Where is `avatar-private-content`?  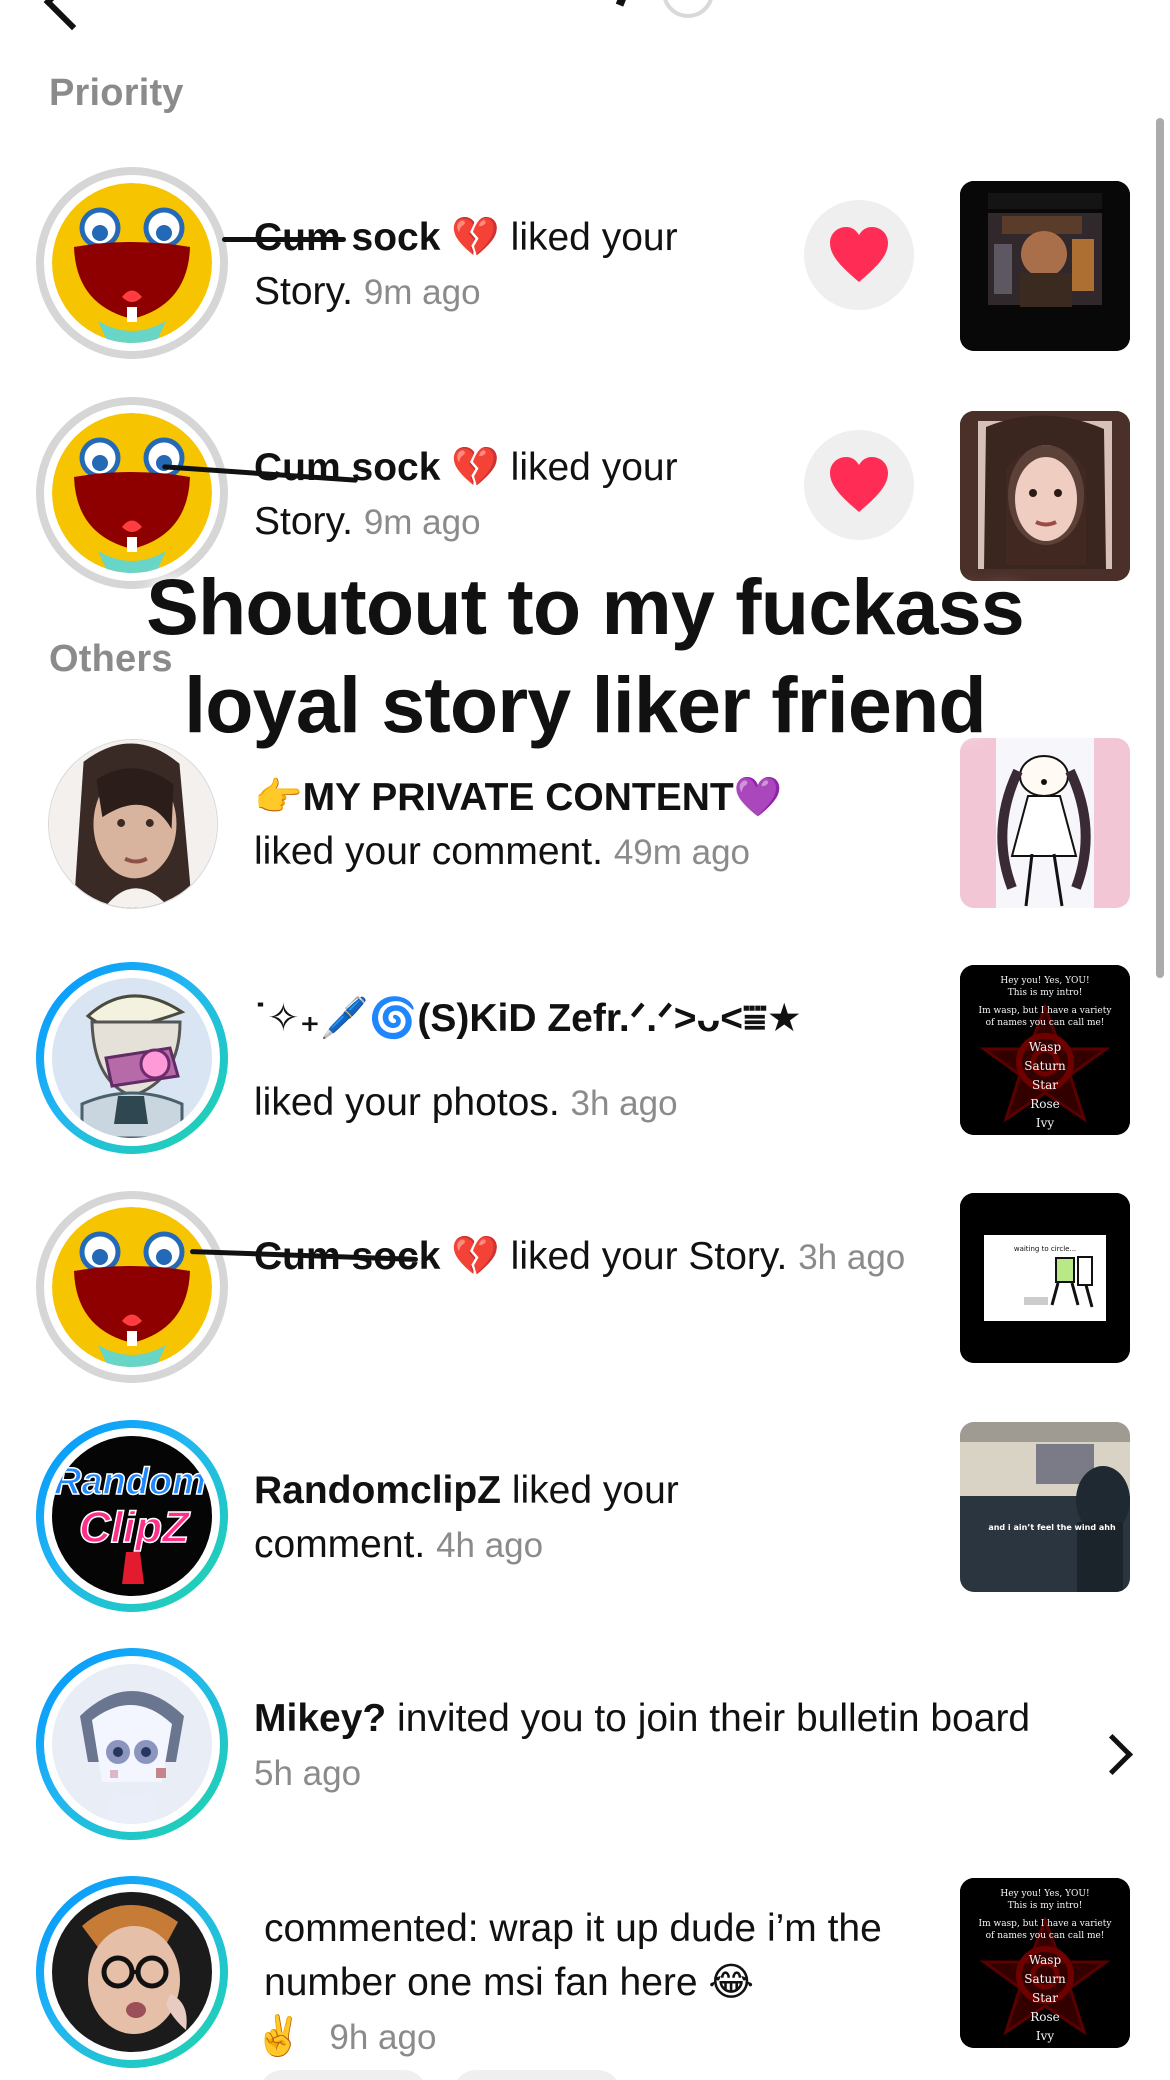 avatar-private-content is located at coordinates (133, 824).